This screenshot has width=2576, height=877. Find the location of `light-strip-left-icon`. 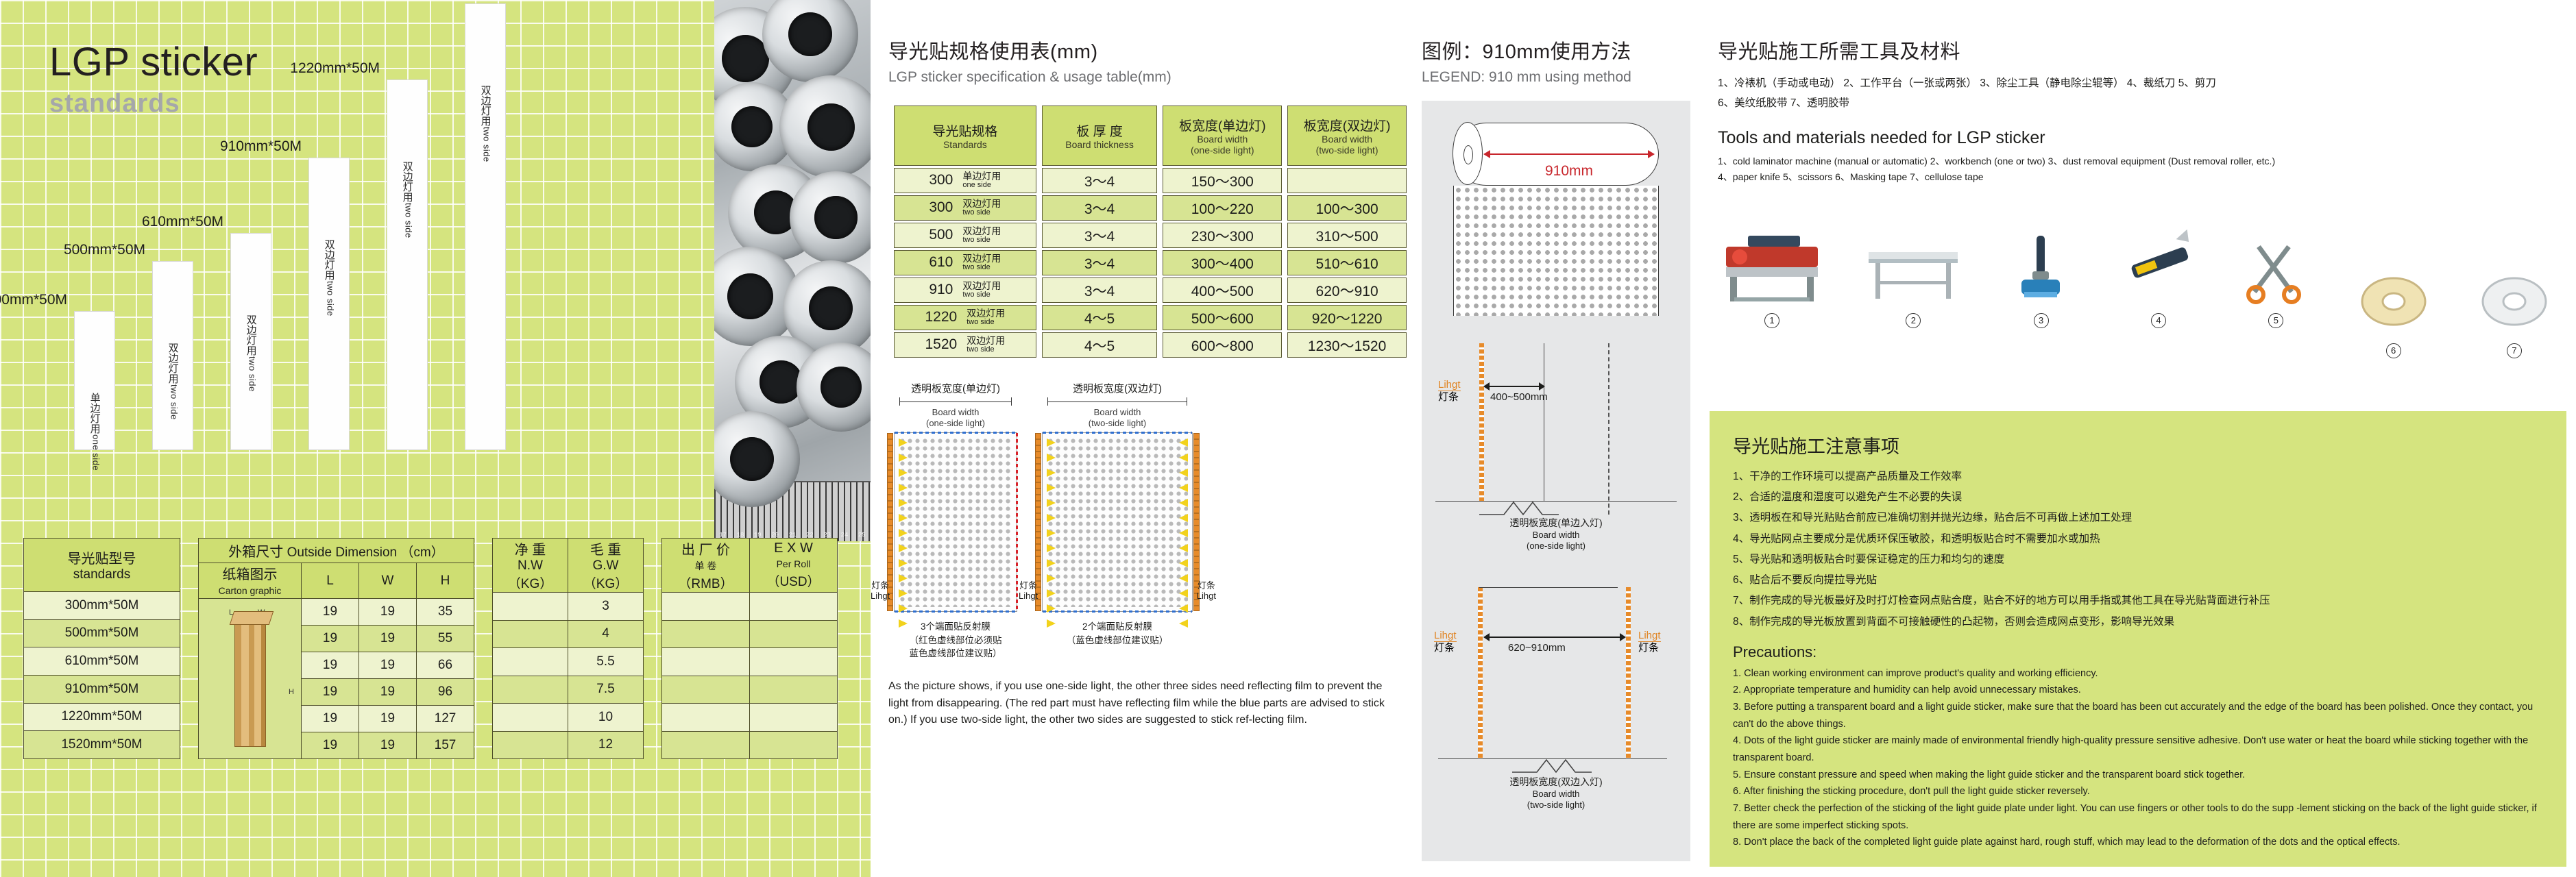

light-strip-left-icon is located at coordinates (1481, 422).